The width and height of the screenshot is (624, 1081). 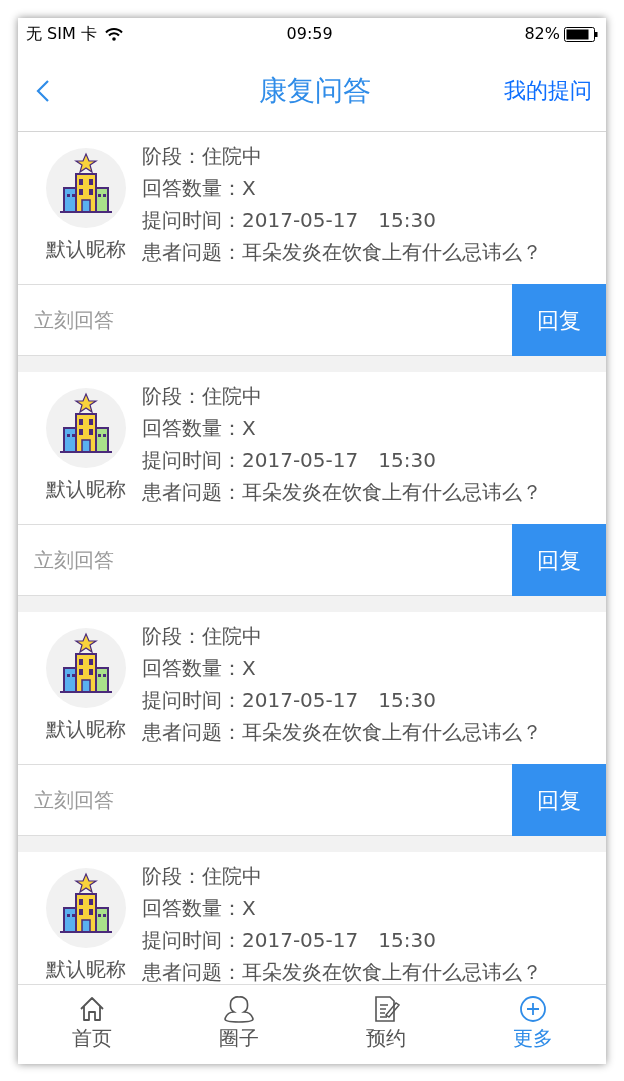 What do you see at coordinates (309, 34) in the screenshot?
I see `time-text: 09:59` at bounding box center [309, 34].